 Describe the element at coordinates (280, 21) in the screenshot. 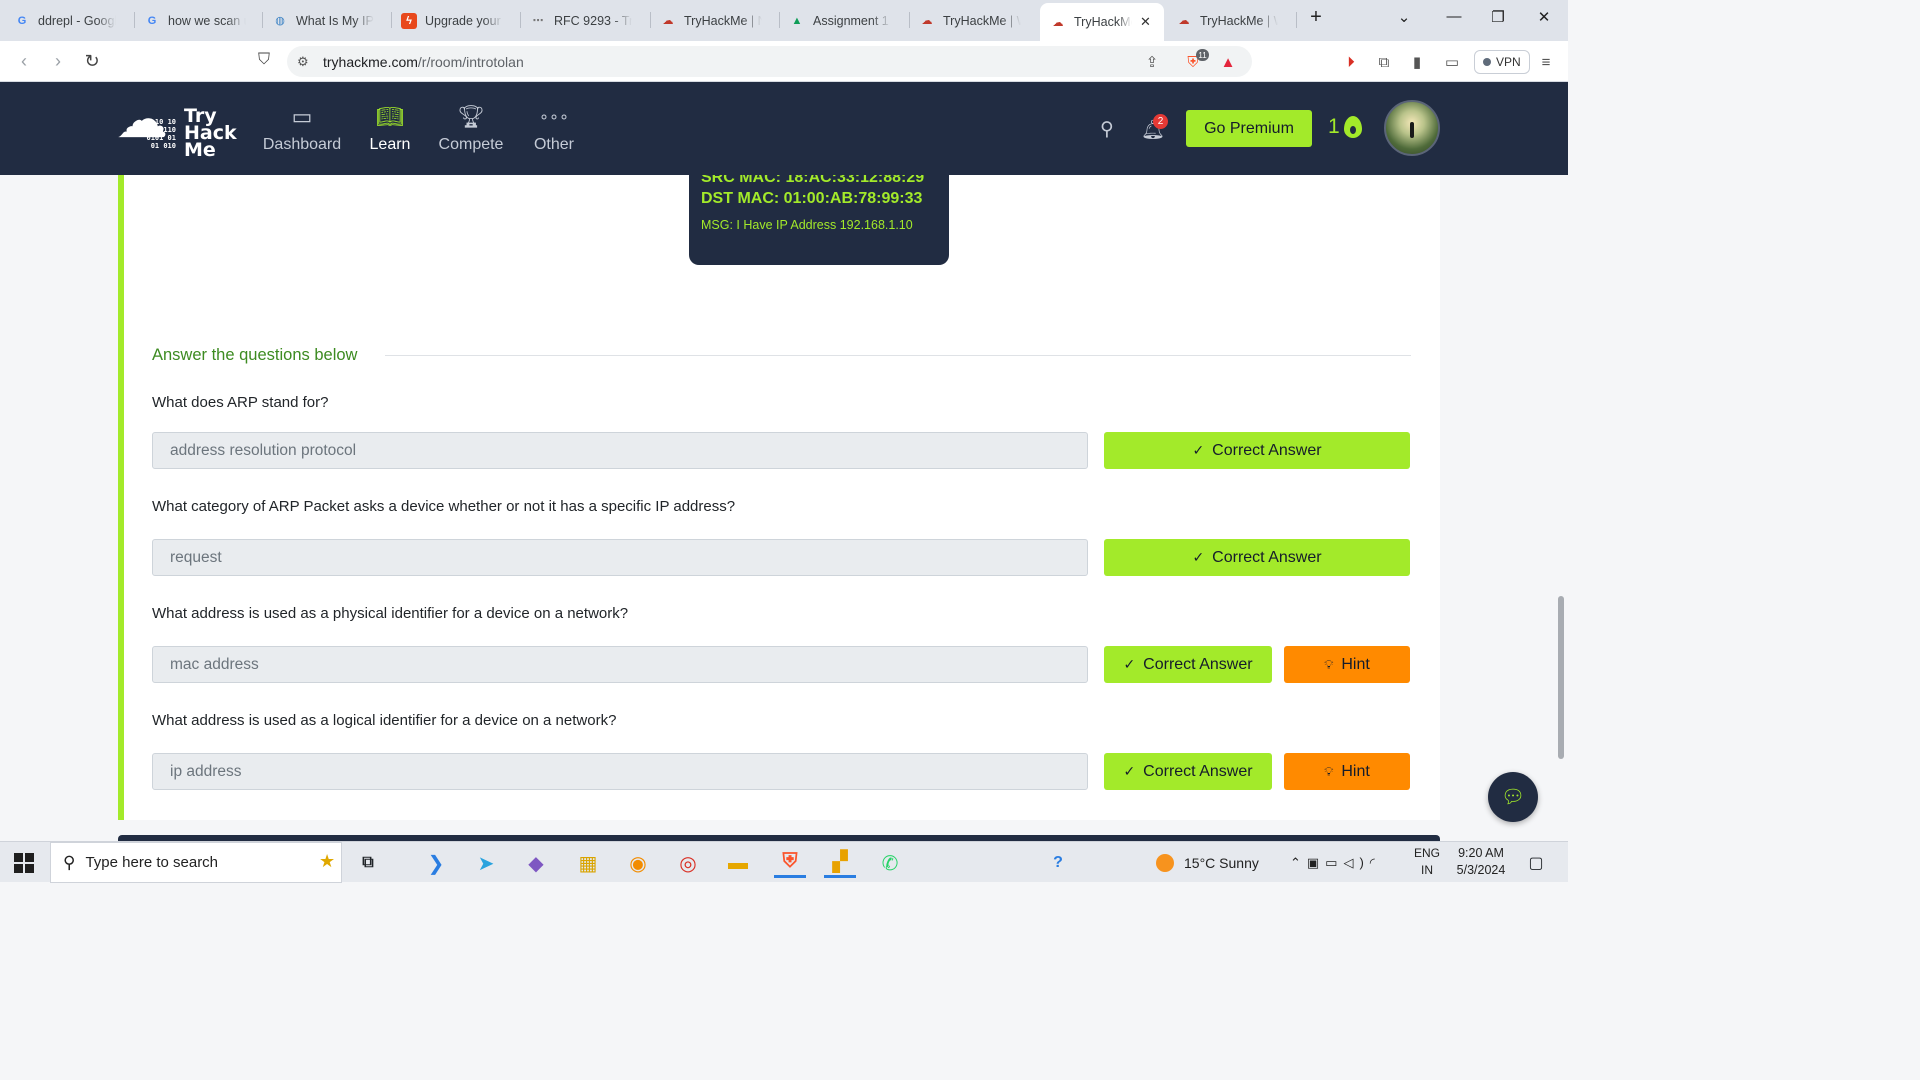

I see `globe-icon: ◍` at that location.